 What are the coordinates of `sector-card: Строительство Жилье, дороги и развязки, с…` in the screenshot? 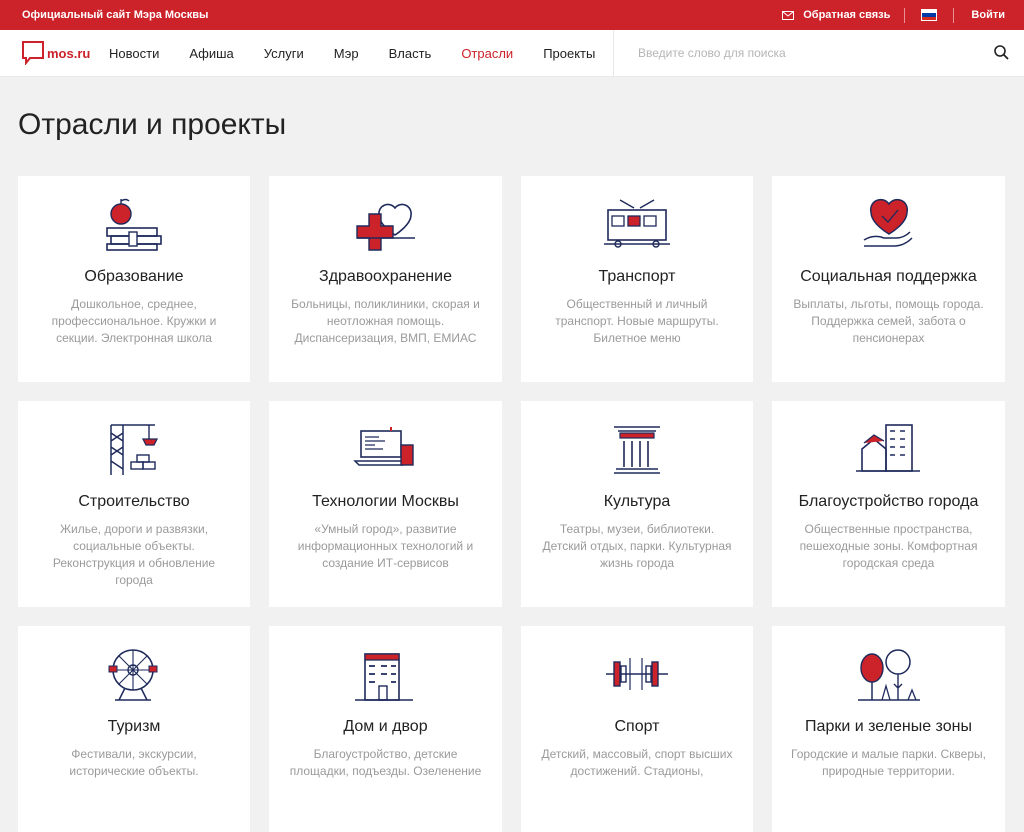 It's located at (134, 504).